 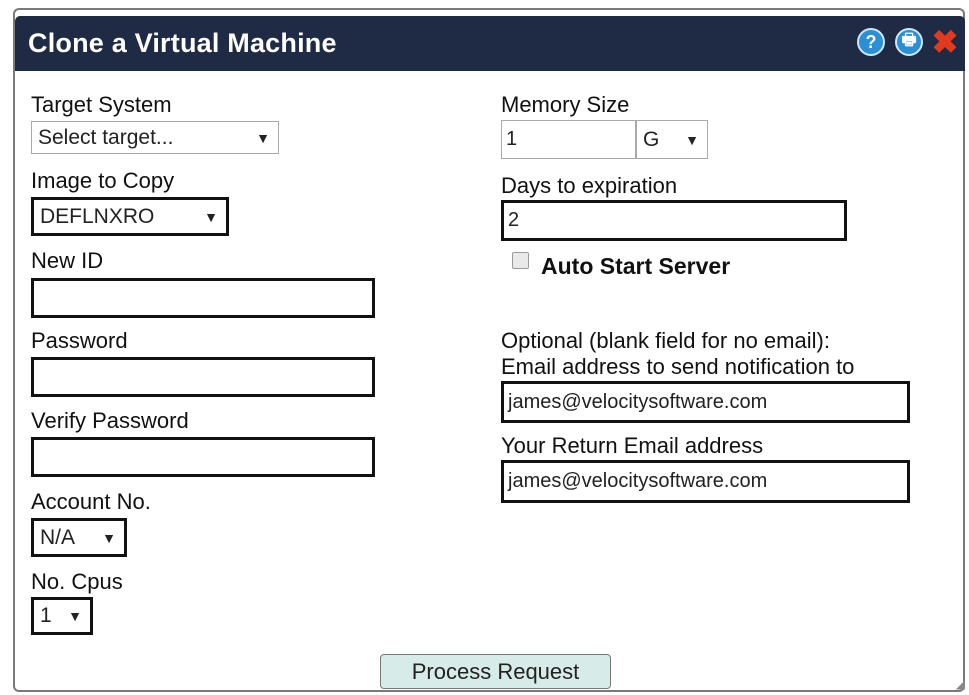 What do you see at coordinates (182, 43) in the screenshot?
I see `dialog-title: Clone a Virtual Machine` at bounding box center [182, 43].